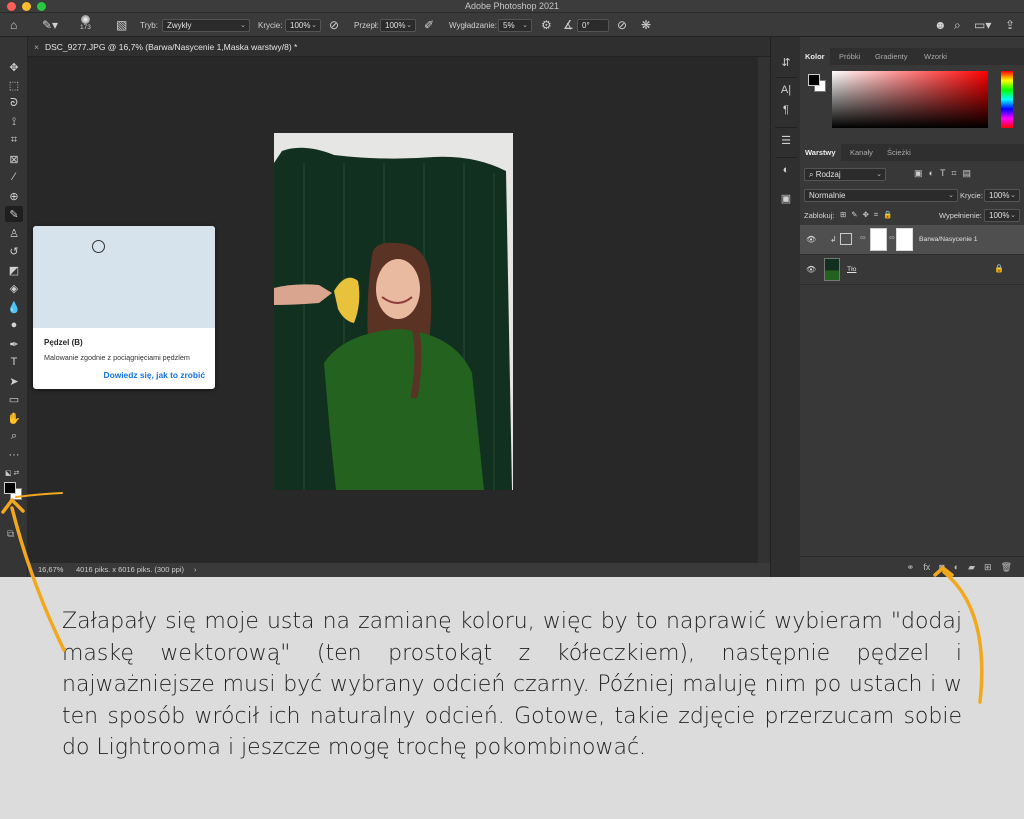 Image resolution: width=1024 pixels, height=819 pixels. Describe the element at coordinates (398, 25) in the screenshot. I see `flow-dropdown: 100% ⌄` at that location.